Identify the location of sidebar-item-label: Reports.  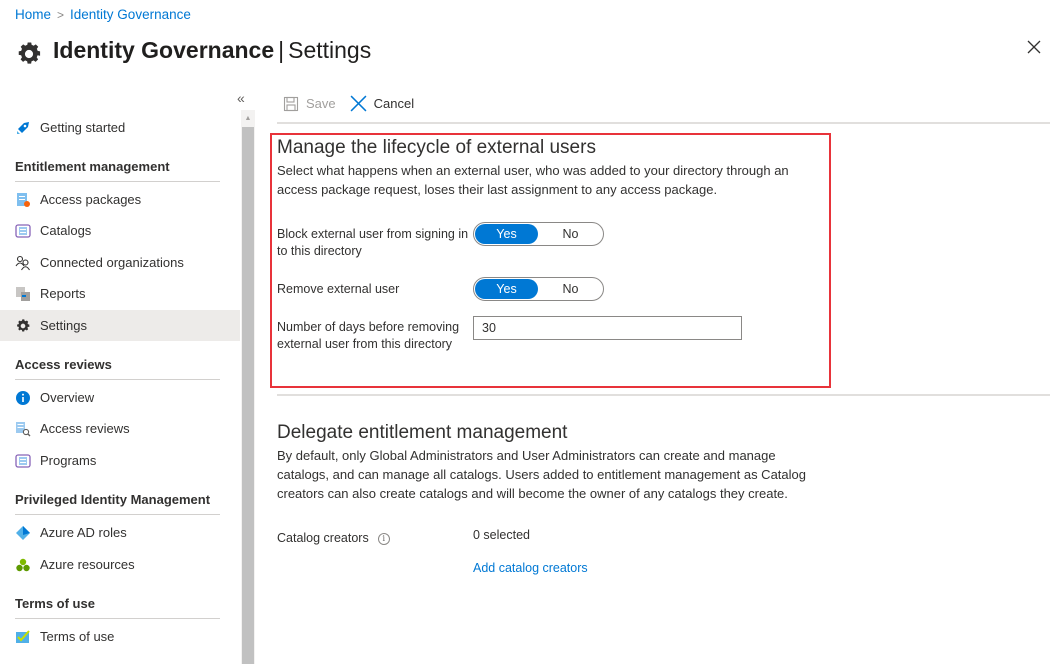
(63, 293).